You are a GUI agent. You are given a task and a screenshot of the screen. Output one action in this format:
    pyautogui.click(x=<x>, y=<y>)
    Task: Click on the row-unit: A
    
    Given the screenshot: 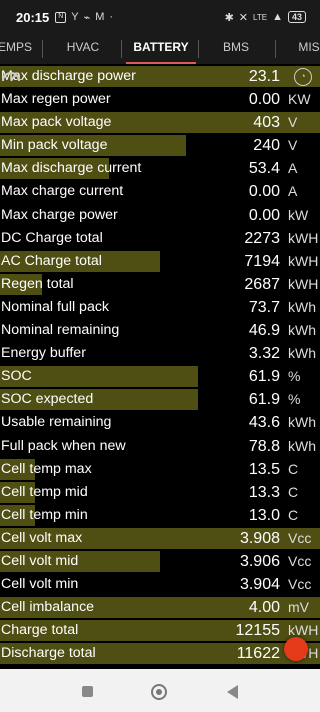 What is the action you would take?
    pyautogui.click(x=293, y=168)
    